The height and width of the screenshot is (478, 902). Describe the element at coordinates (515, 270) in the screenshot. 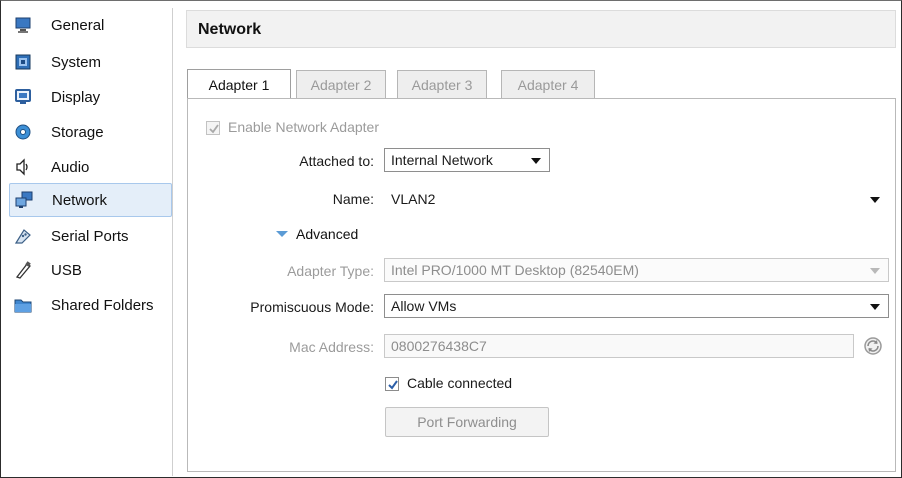

I see `adapter-type-value: Intel PRO/1000 MT Desktop (82540EM)` at that location.